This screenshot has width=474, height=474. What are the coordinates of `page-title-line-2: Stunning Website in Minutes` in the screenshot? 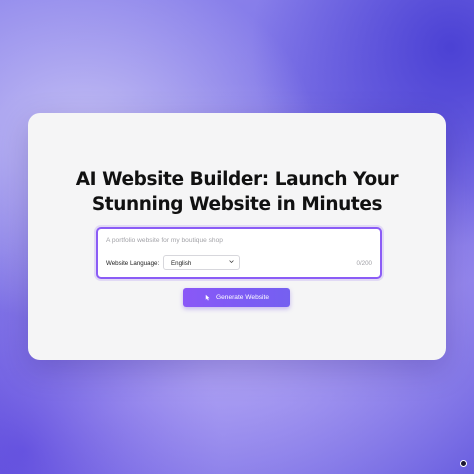 It's located at (237, 204).